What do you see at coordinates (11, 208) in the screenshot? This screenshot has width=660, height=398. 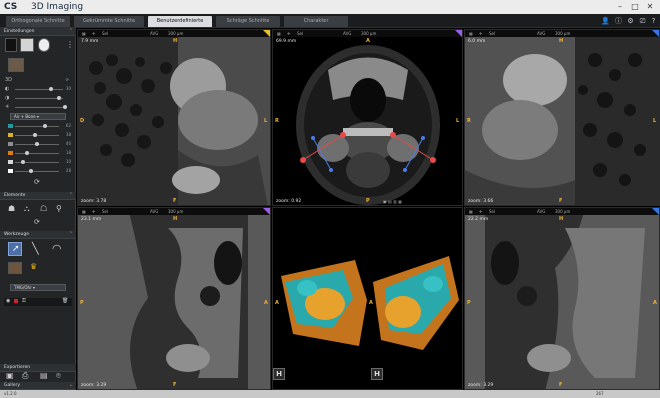 I see `skull-front-icon: ☗` at bounding box center [11, 208].